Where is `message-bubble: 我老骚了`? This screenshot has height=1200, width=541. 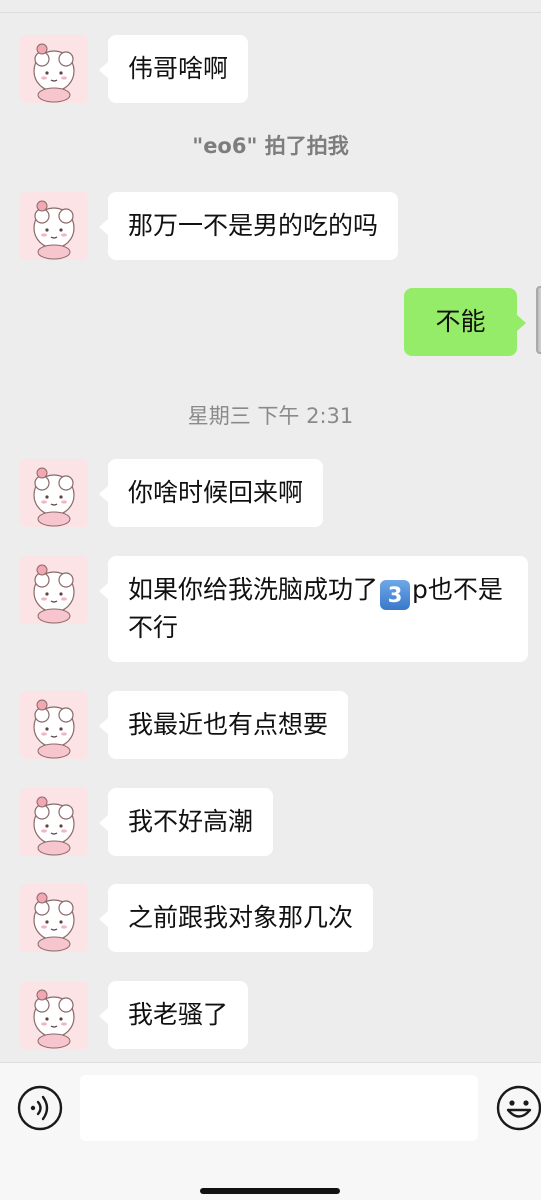 message-bubble: 我老骚了 is located at coordinates (173, 1015).